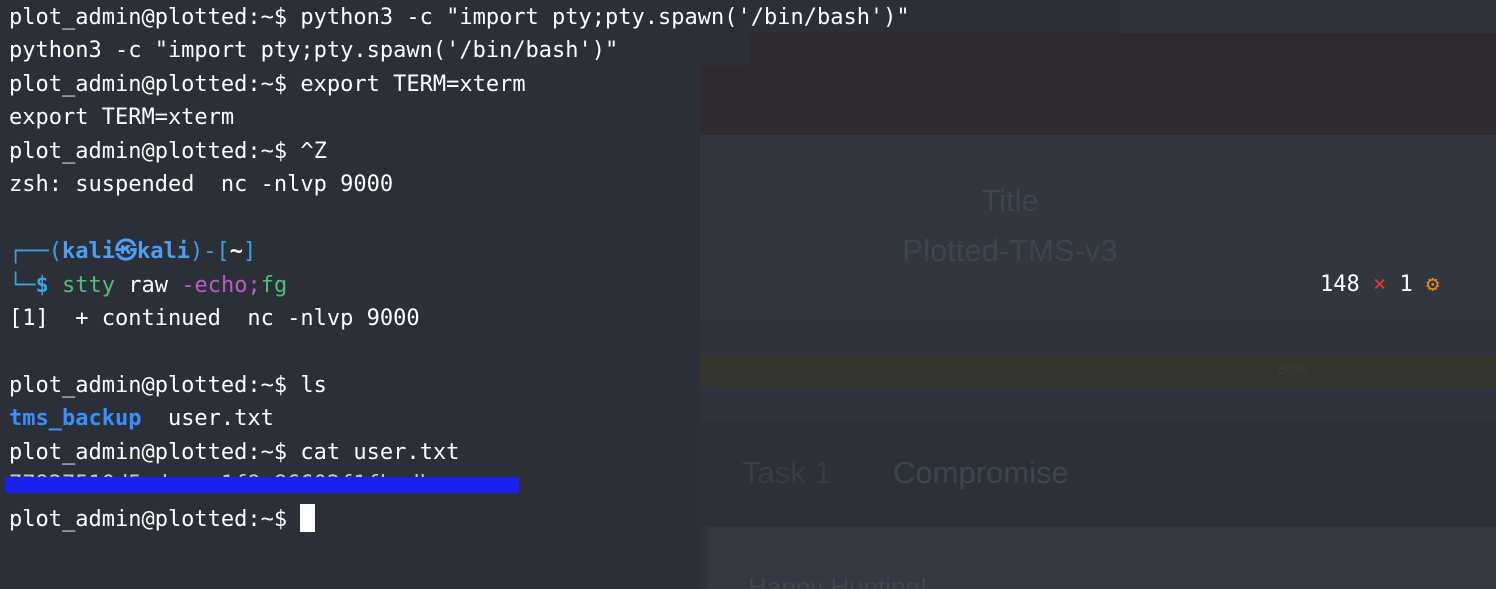 The height and width of the screenshot is (589, 1496). I want to click on terminal-rows: 1, so click(1406, 284).